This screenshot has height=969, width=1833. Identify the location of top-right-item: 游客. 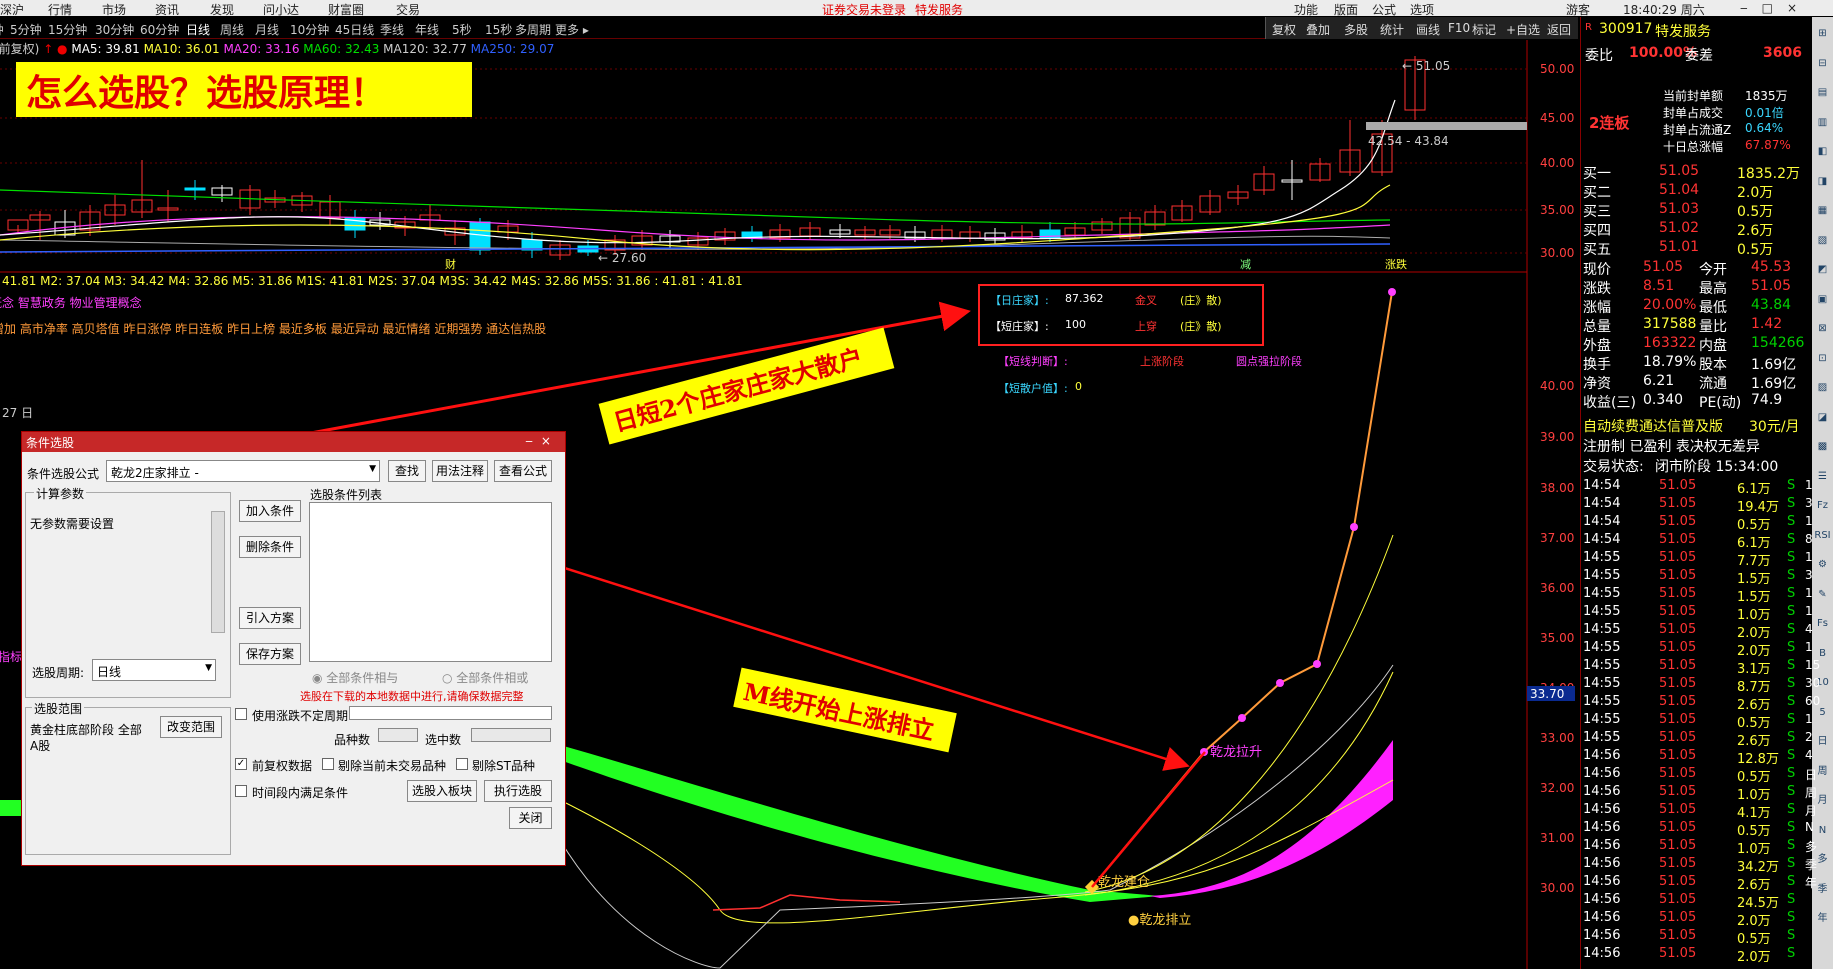
(1578, 9).